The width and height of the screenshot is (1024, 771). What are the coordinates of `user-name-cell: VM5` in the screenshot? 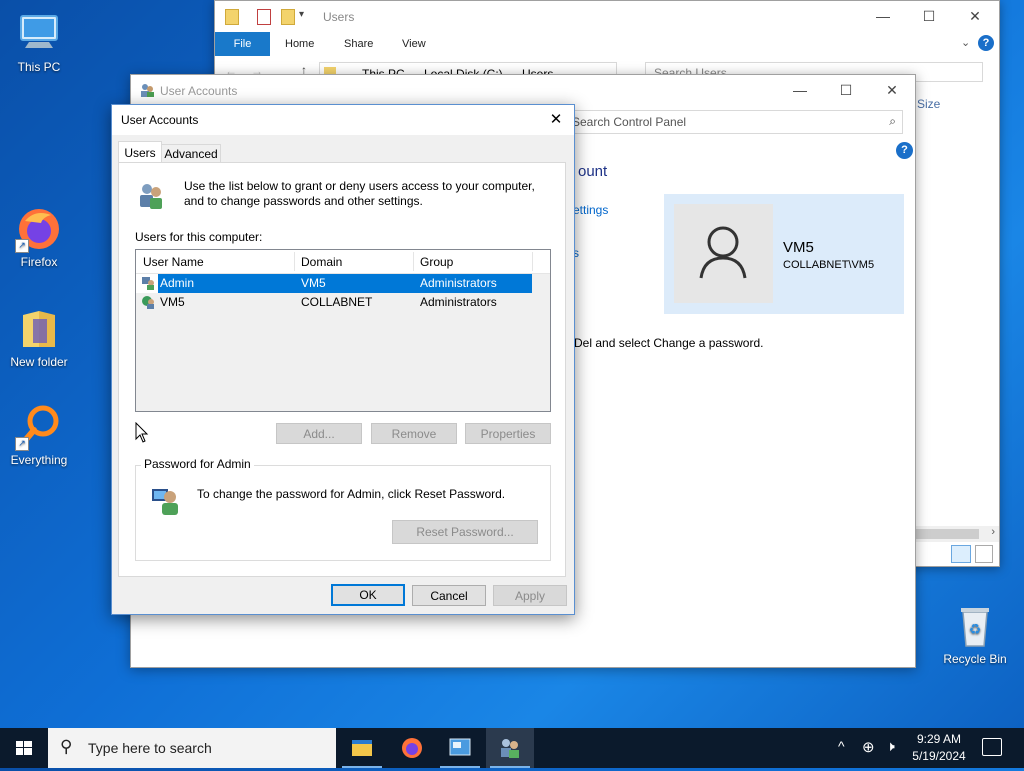 It's located at (172, 302).